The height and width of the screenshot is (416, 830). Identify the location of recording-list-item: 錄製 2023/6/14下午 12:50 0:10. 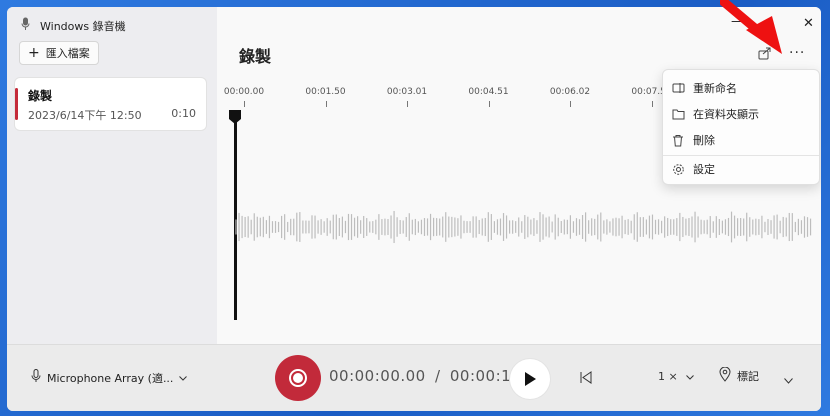
(110, 104).